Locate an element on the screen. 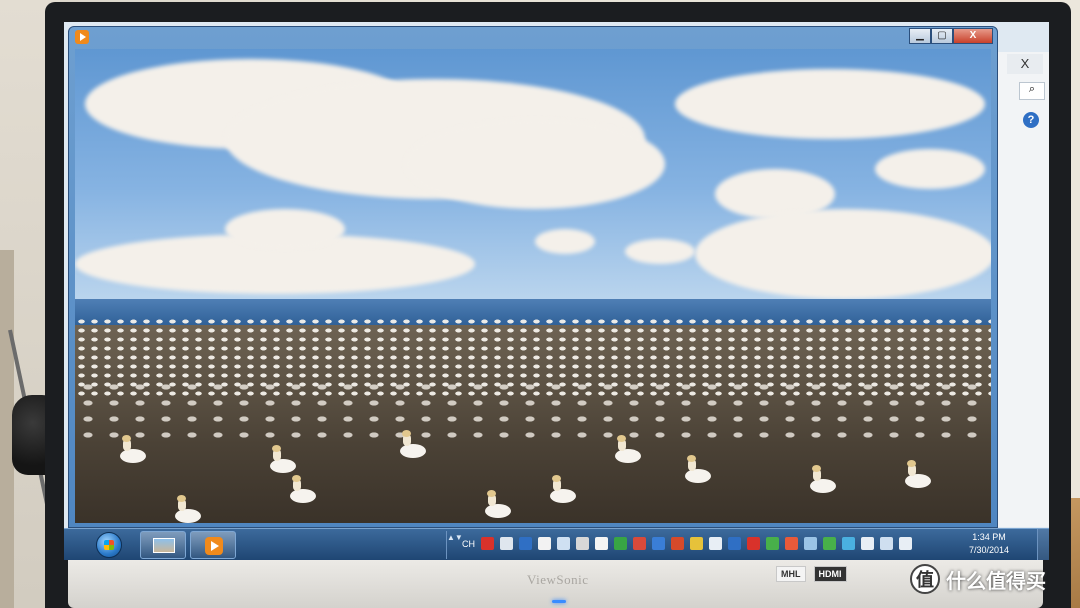  taskbar-item-photo-viewer is located at coordinates (163, 545).